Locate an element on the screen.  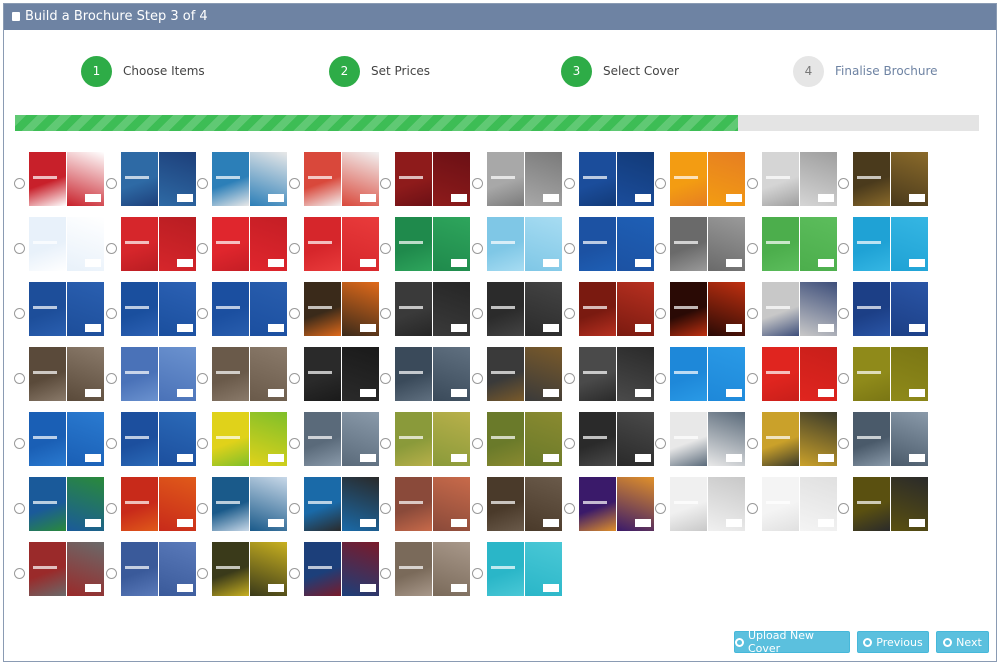
upload-new-cover-button: Upload New Cover is located at coordinates (792, 642).